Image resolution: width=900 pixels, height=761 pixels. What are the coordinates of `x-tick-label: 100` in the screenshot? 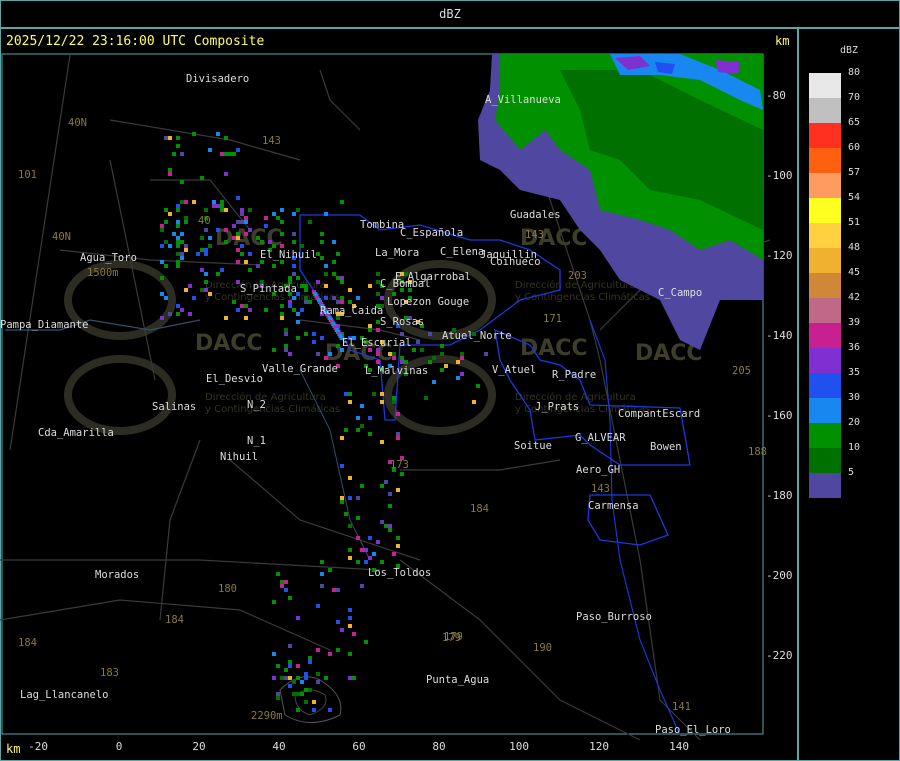 It's located at (519, 746).